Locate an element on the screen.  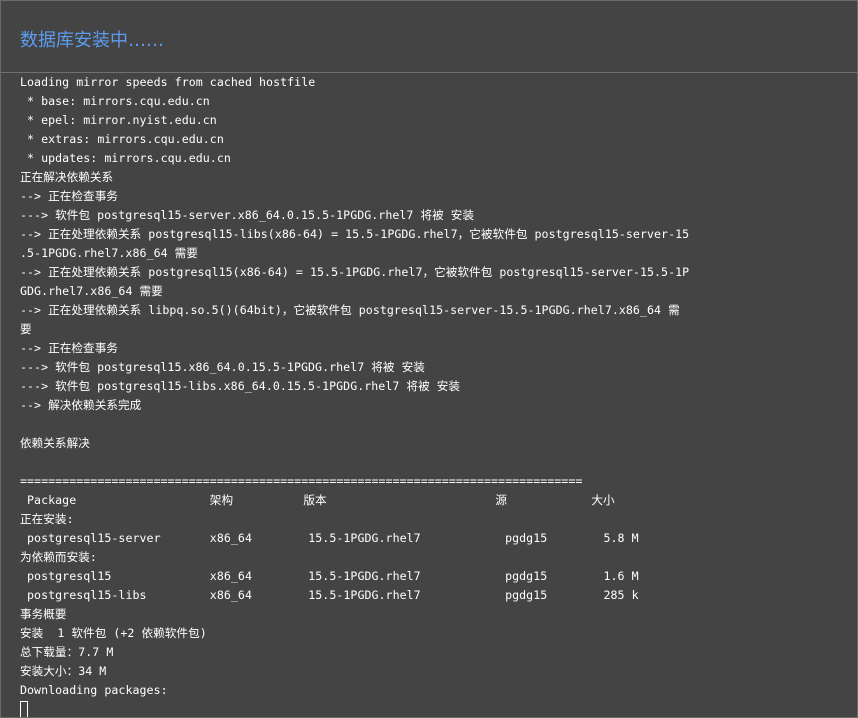
terminal-line: 正在安装: is located at coordinates (47, 519).